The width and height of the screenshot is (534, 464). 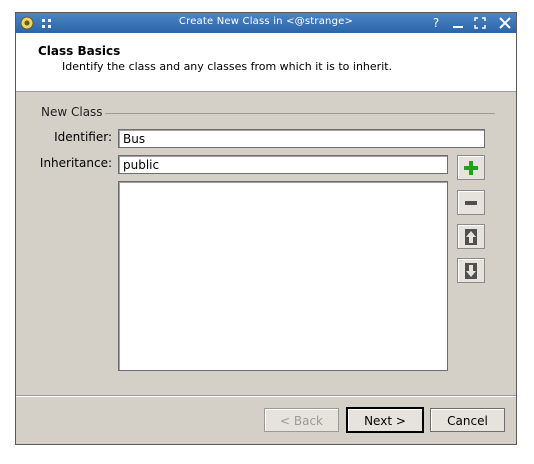 What do you see at coordinates (47, 23) in the screenshot?
I see `grip-icon` at bounding box center [47, 23].